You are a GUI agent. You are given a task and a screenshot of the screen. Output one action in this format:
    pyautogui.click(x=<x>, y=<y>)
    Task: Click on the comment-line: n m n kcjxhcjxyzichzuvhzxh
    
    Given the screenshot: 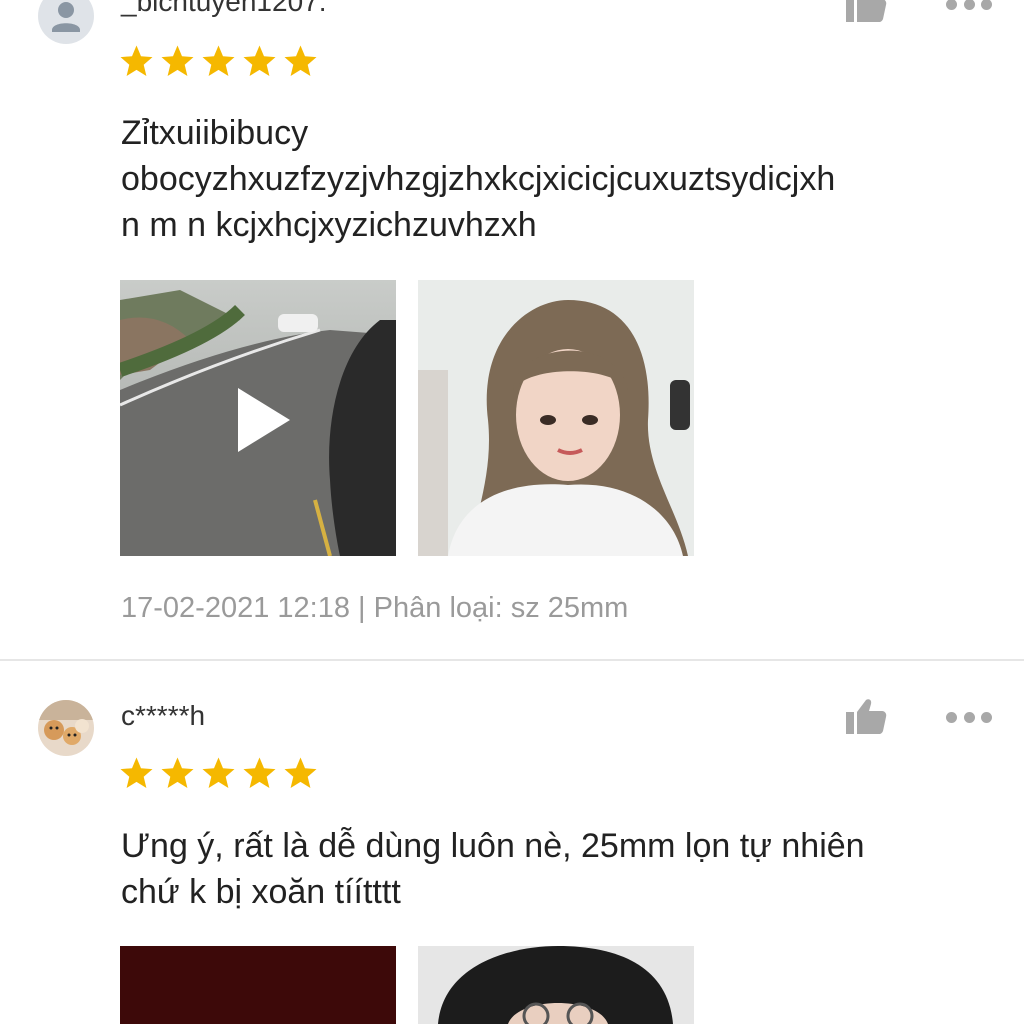 What is the action you would take?
    pyautogui.click(x=329, y=225)
    